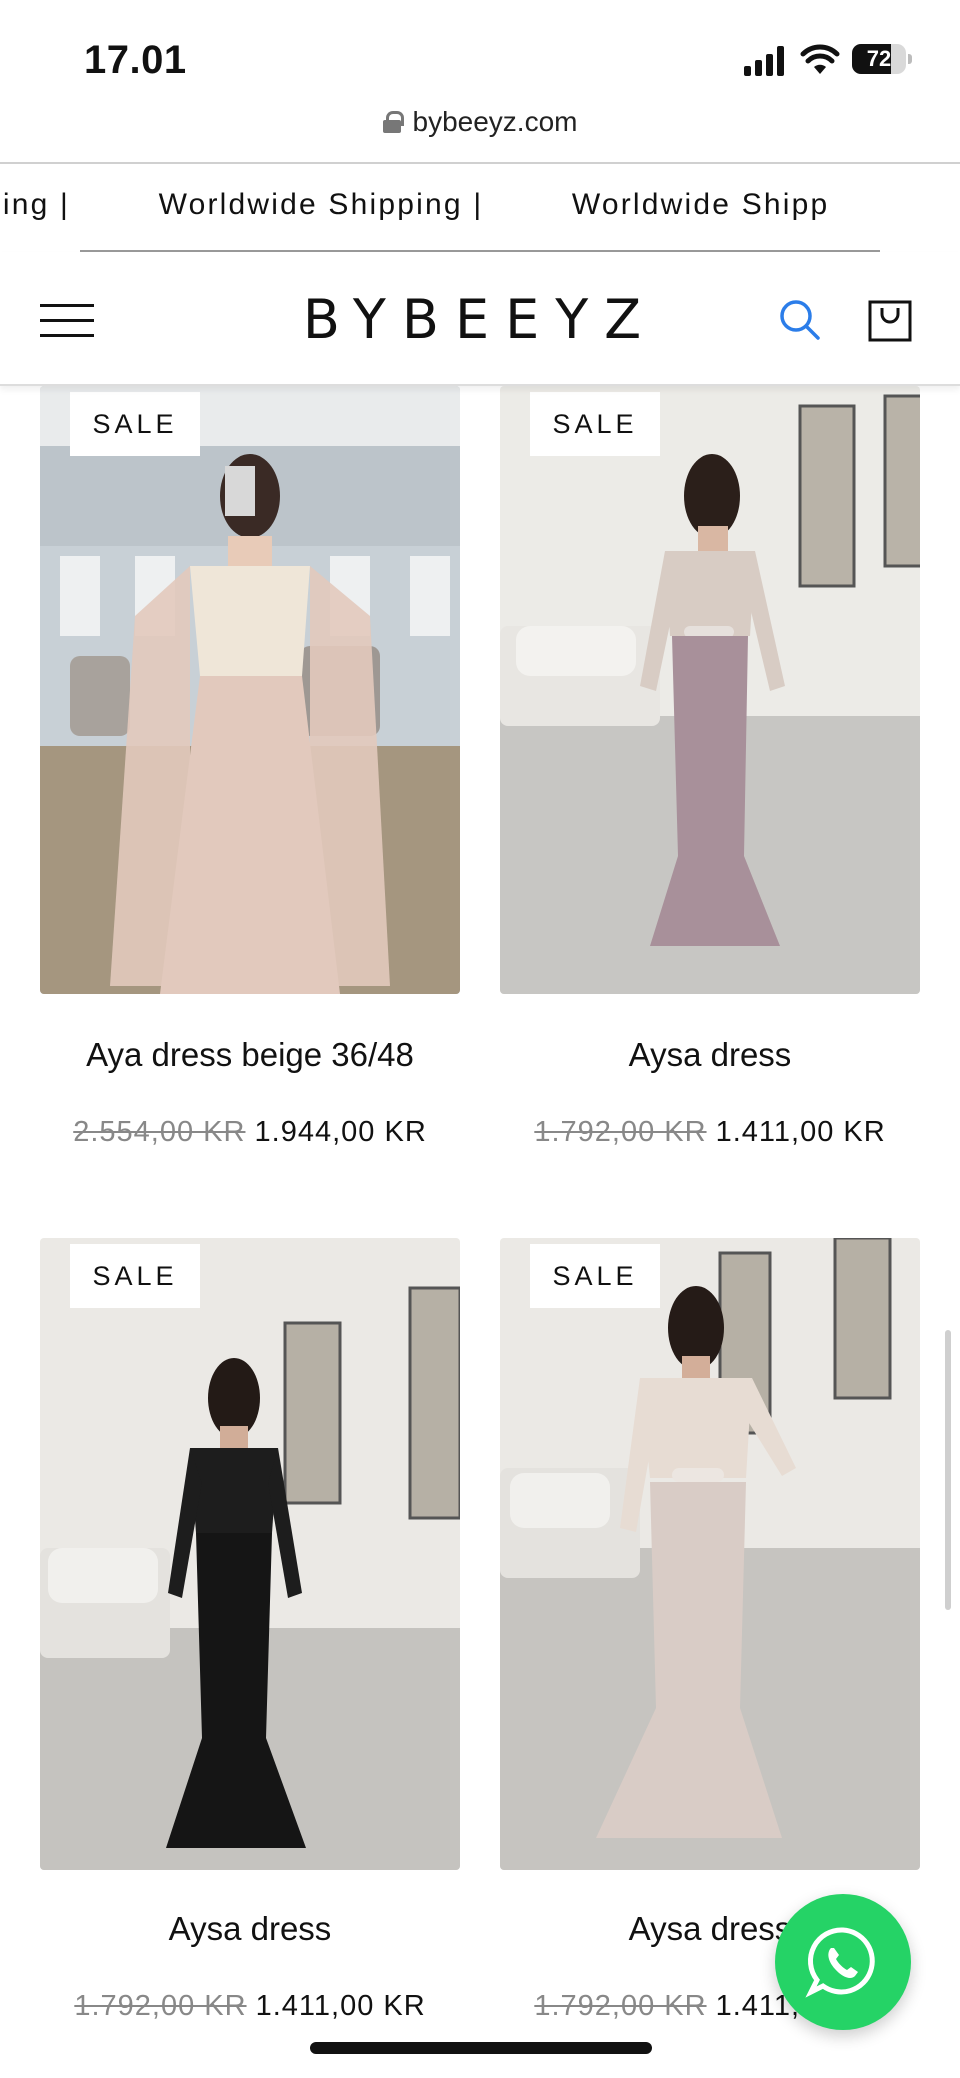 This screenshot has width=960, height=2078. Describe the element at coordinates (480, 163) in the screenshot. I see `divider` at that location.